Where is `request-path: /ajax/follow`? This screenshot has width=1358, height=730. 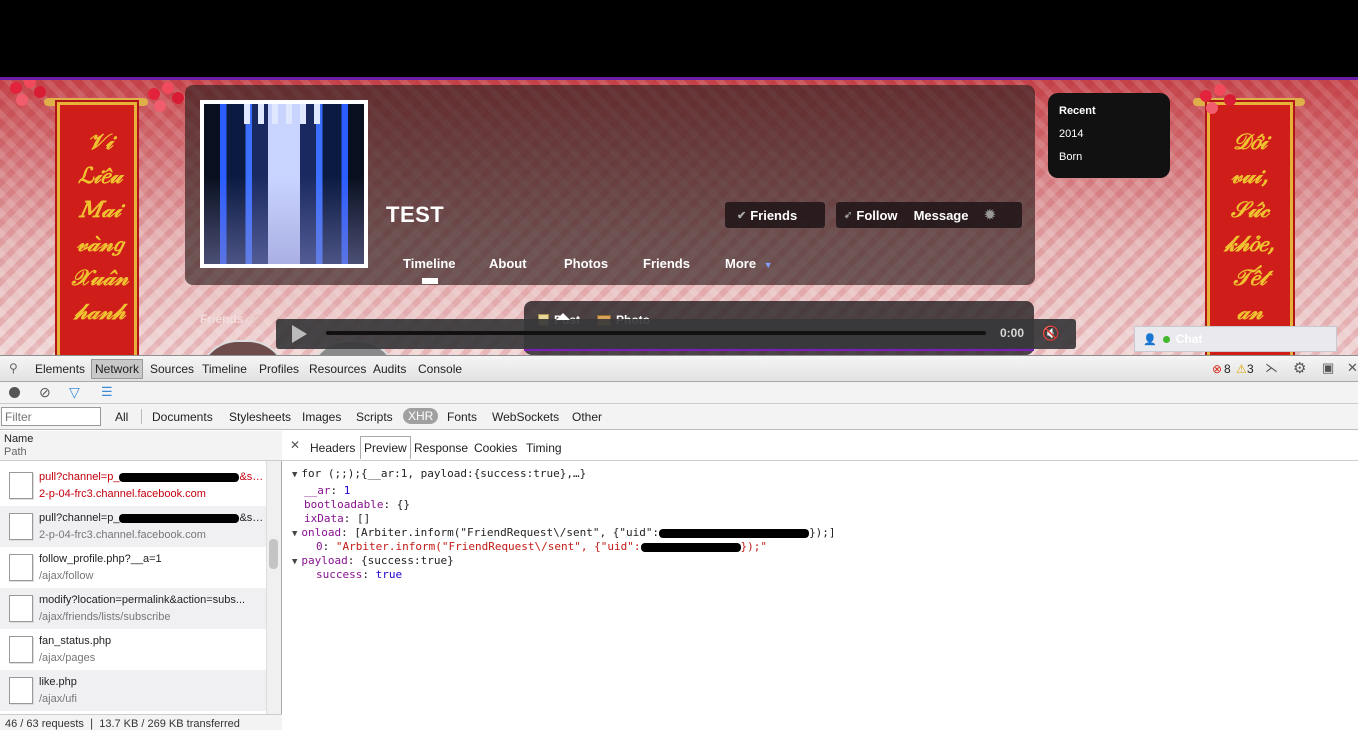
request-path: /ajax/follow is located at coordinates (66, 576).